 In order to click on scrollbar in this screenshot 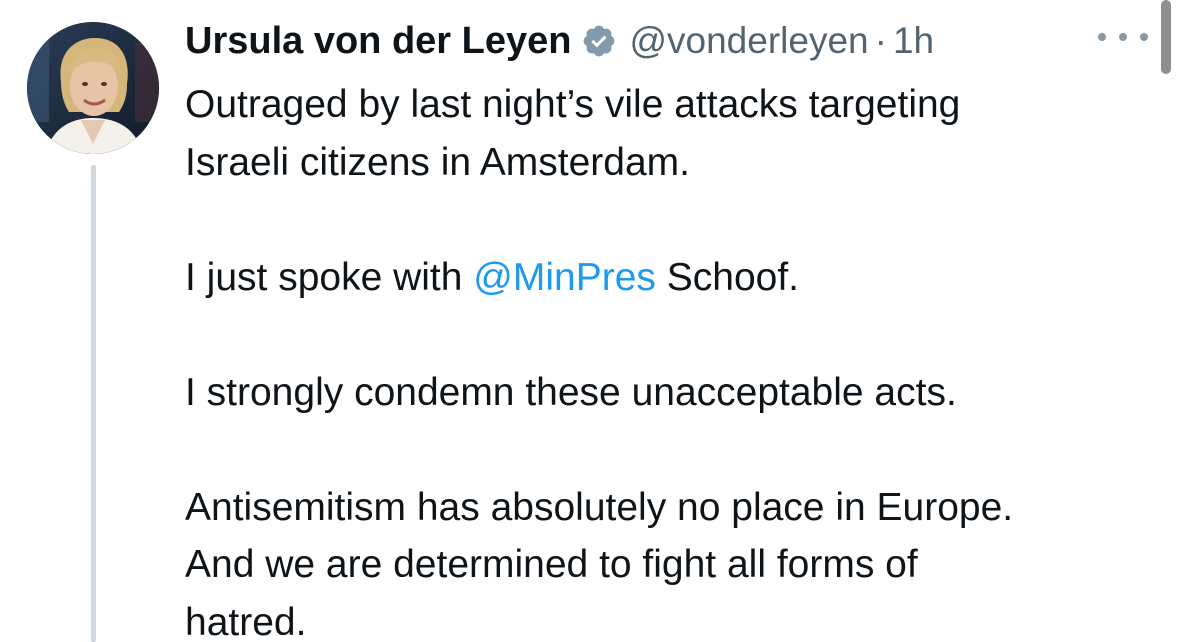, I will do `click(1166, 37)`.